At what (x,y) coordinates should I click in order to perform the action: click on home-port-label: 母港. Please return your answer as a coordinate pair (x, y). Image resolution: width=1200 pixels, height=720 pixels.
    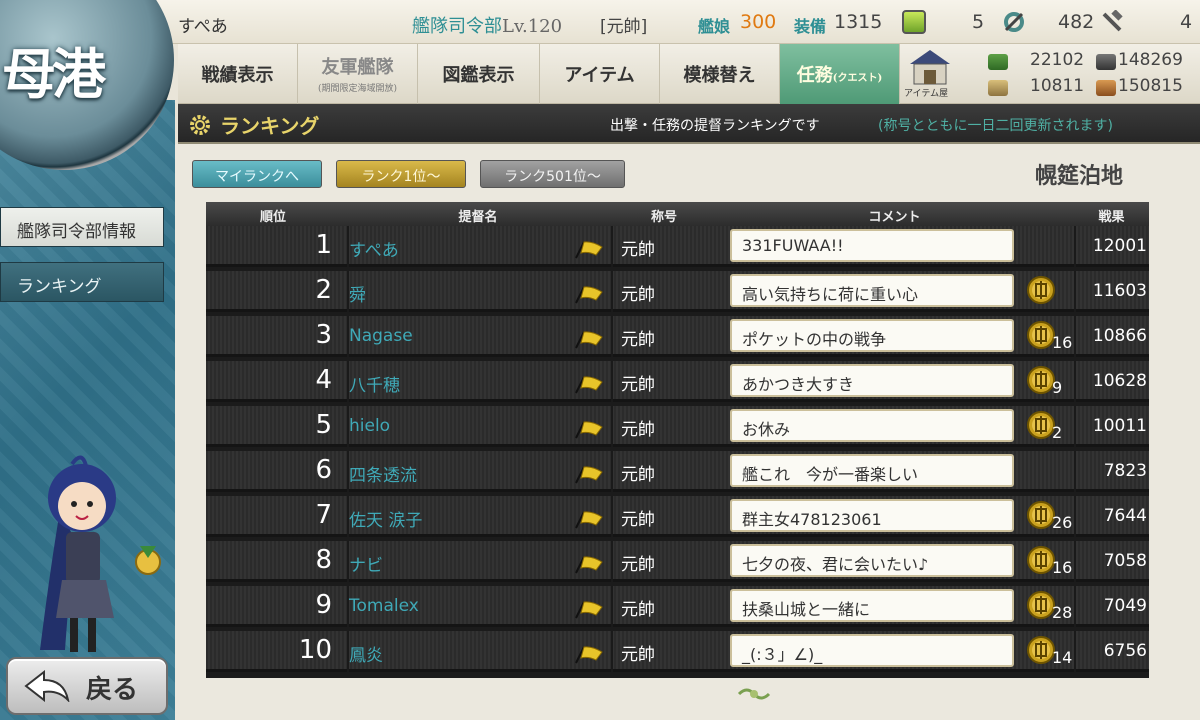
    Looking at the image, I should click on (54, 69).